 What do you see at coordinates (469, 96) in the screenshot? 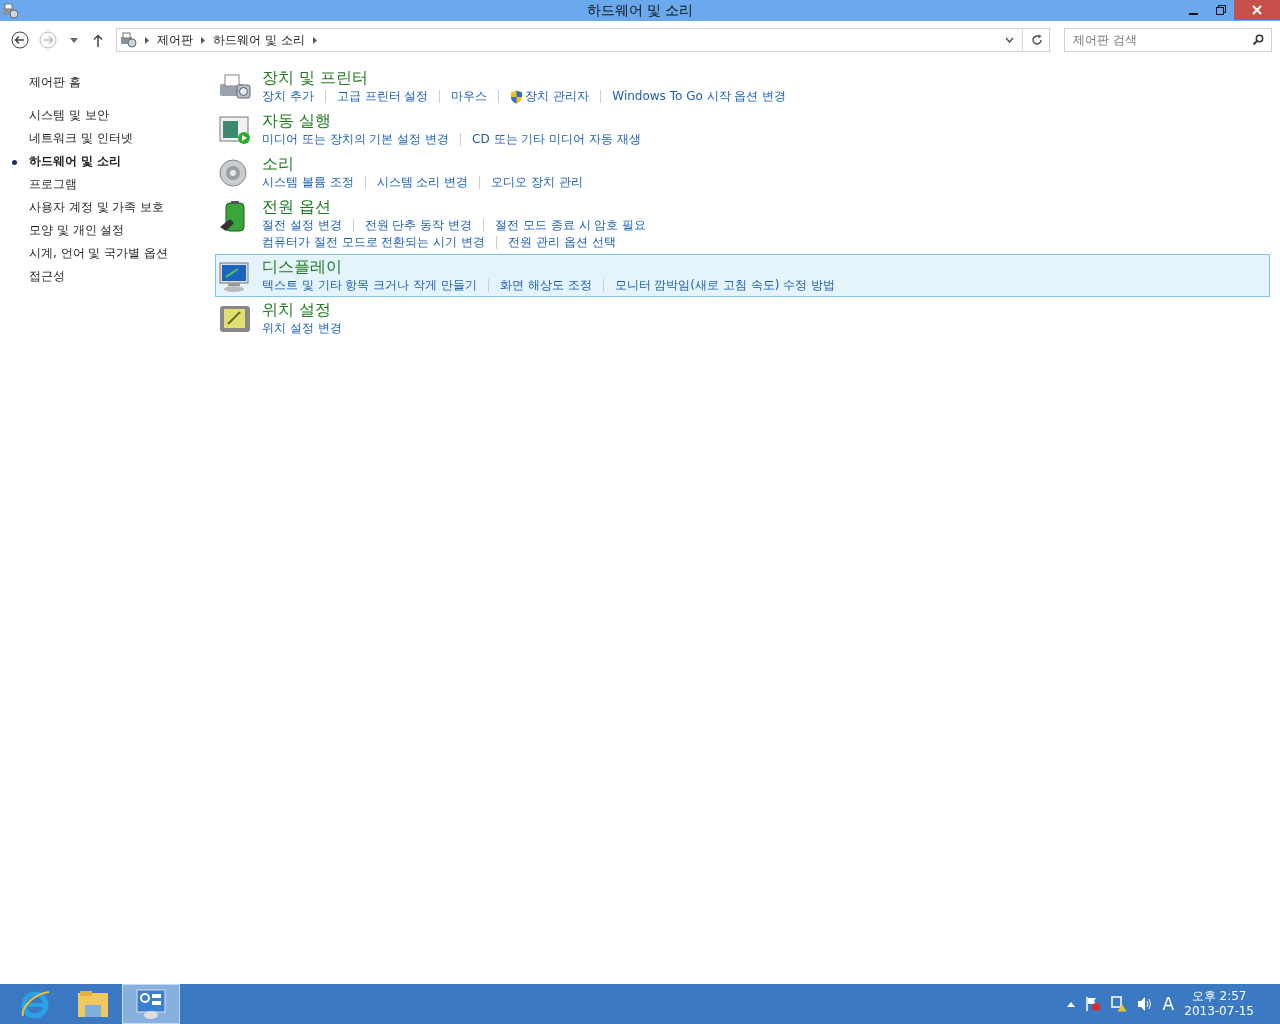
I see `task-link: 마우스` at bounding box center [469, 96].